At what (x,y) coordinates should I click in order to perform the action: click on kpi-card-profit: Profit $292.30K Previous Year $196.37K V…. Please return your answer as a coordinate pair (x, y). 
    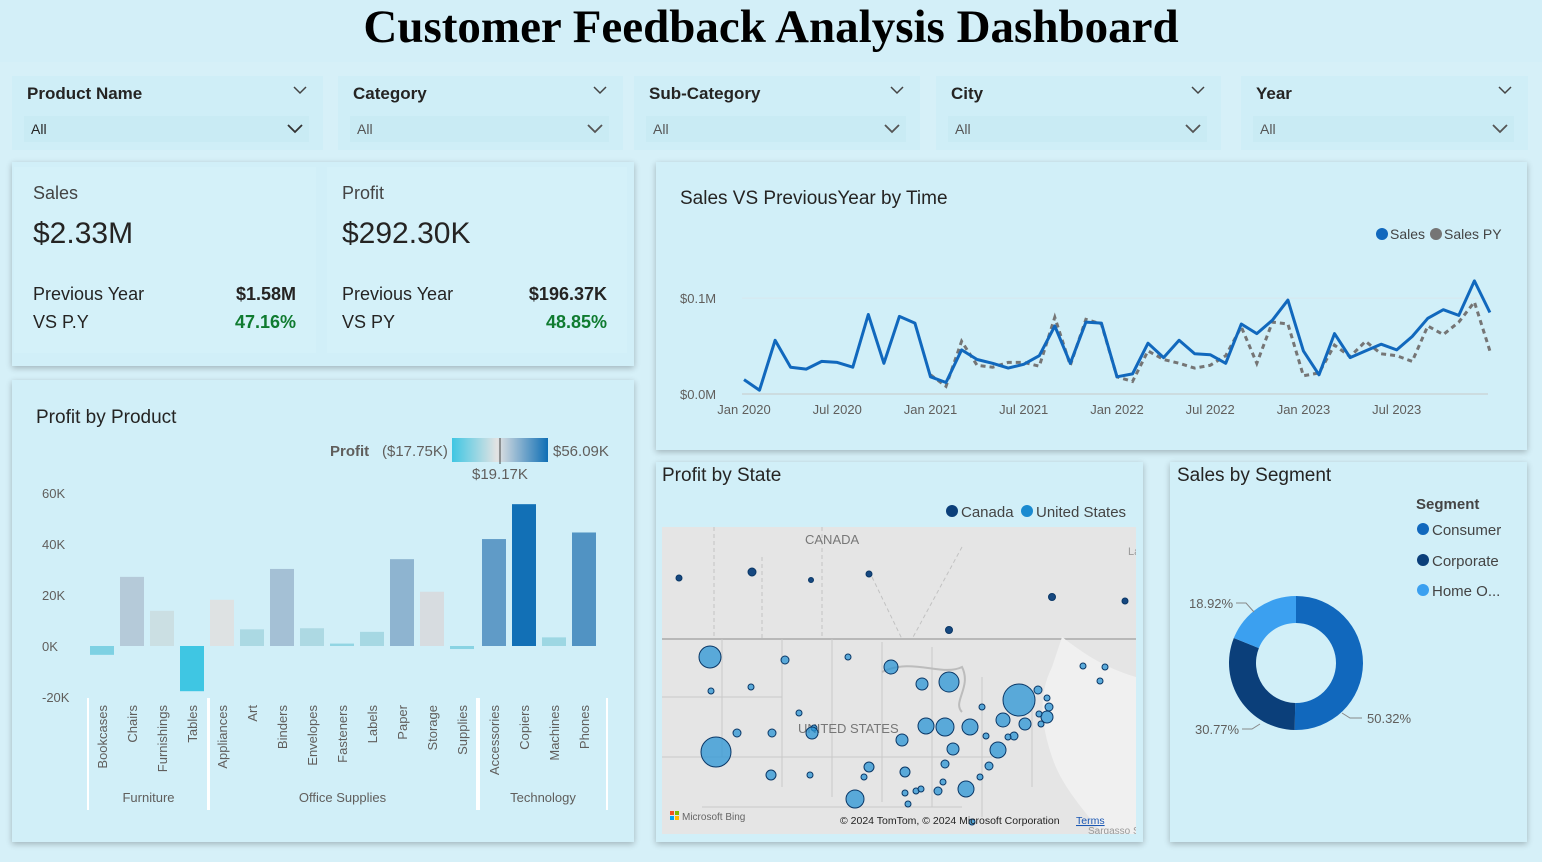
    Looking at the image, I should click on (477, 260).